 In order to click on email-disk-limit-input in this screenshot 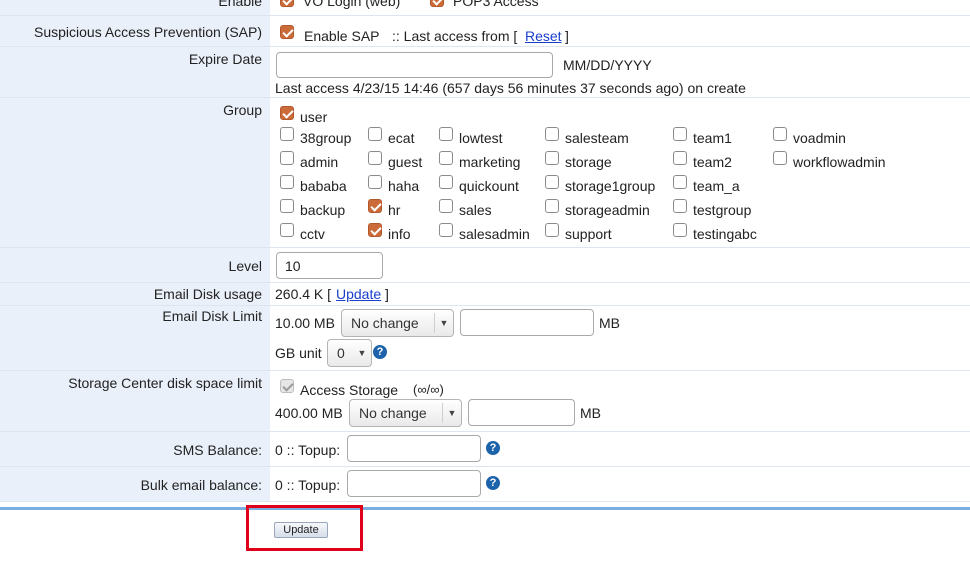, I will do `click(527, 322)`.